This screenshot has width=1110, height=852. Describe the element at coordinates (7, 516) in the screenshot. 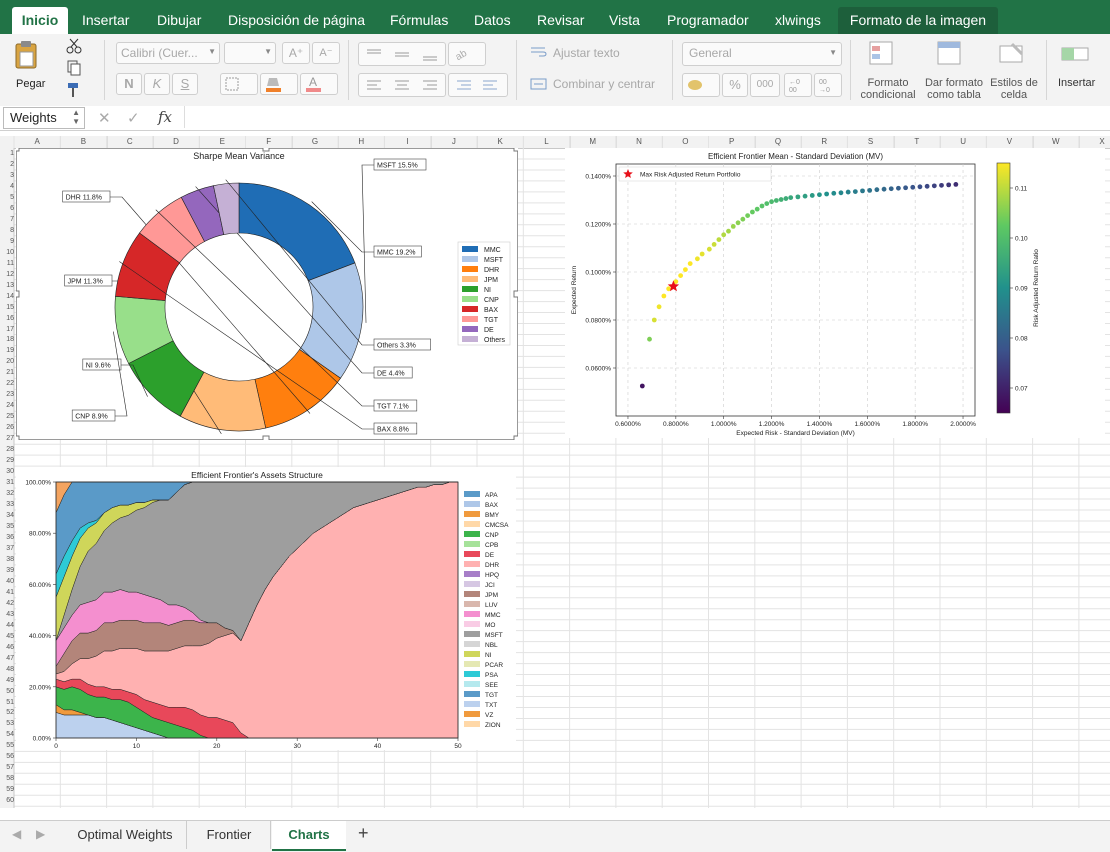

I see `row-header: 34` at that location.